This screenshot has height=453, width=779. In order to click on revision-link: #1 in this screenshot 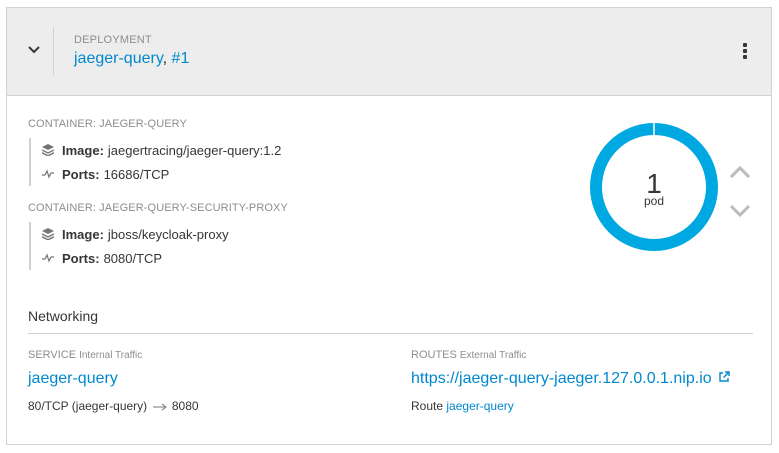, I will do `click(181, 58)`.